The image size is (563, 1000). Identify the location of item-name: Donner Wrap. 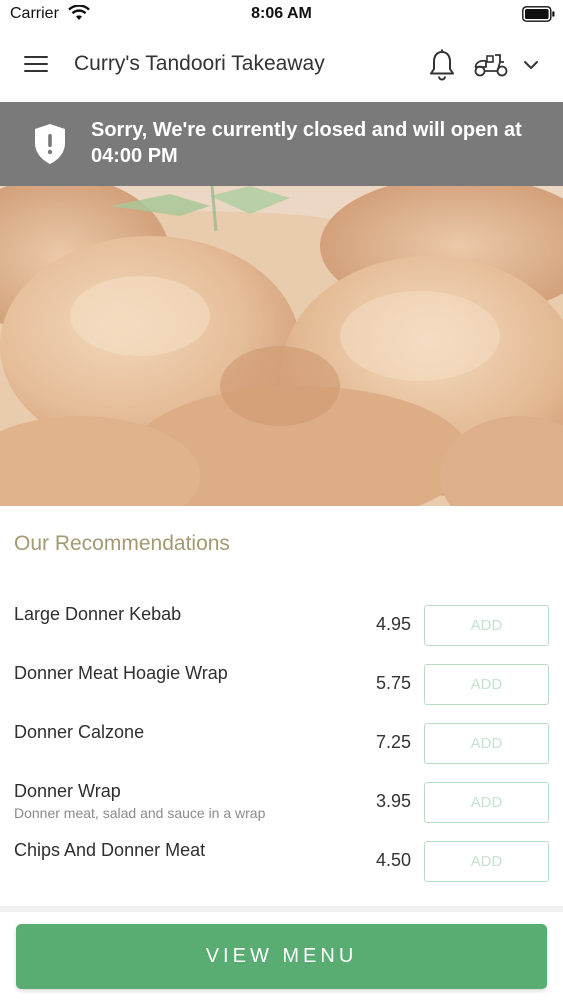
(67, 791).